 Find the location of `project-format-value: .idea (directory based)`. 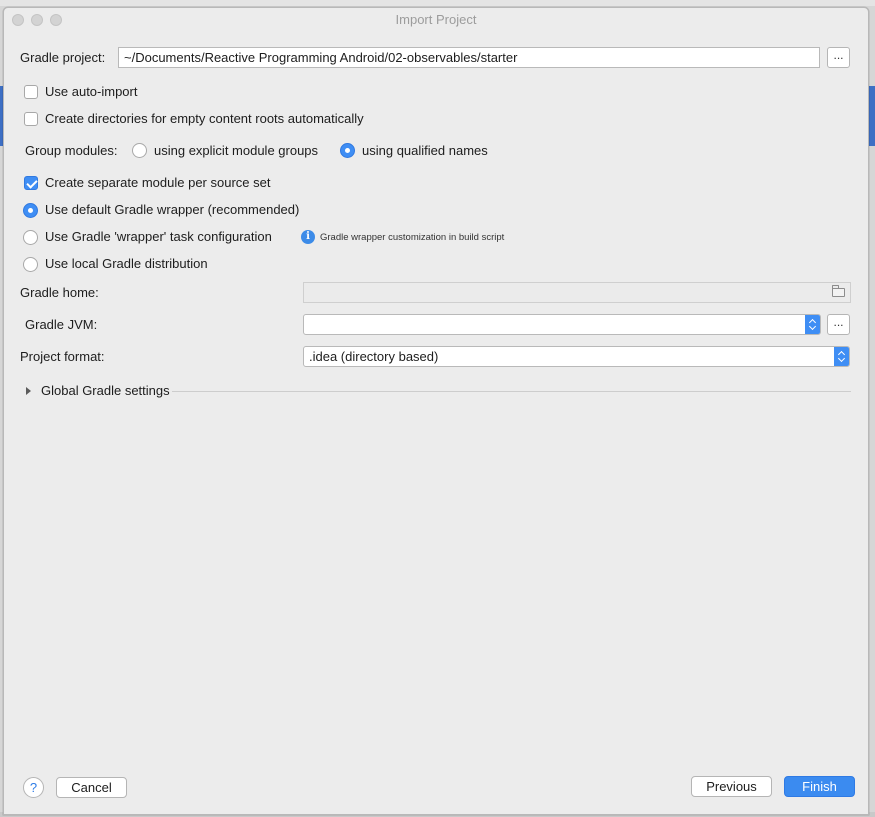

project-format-value: .idea (directory based) is located at coordinates (374, 356).